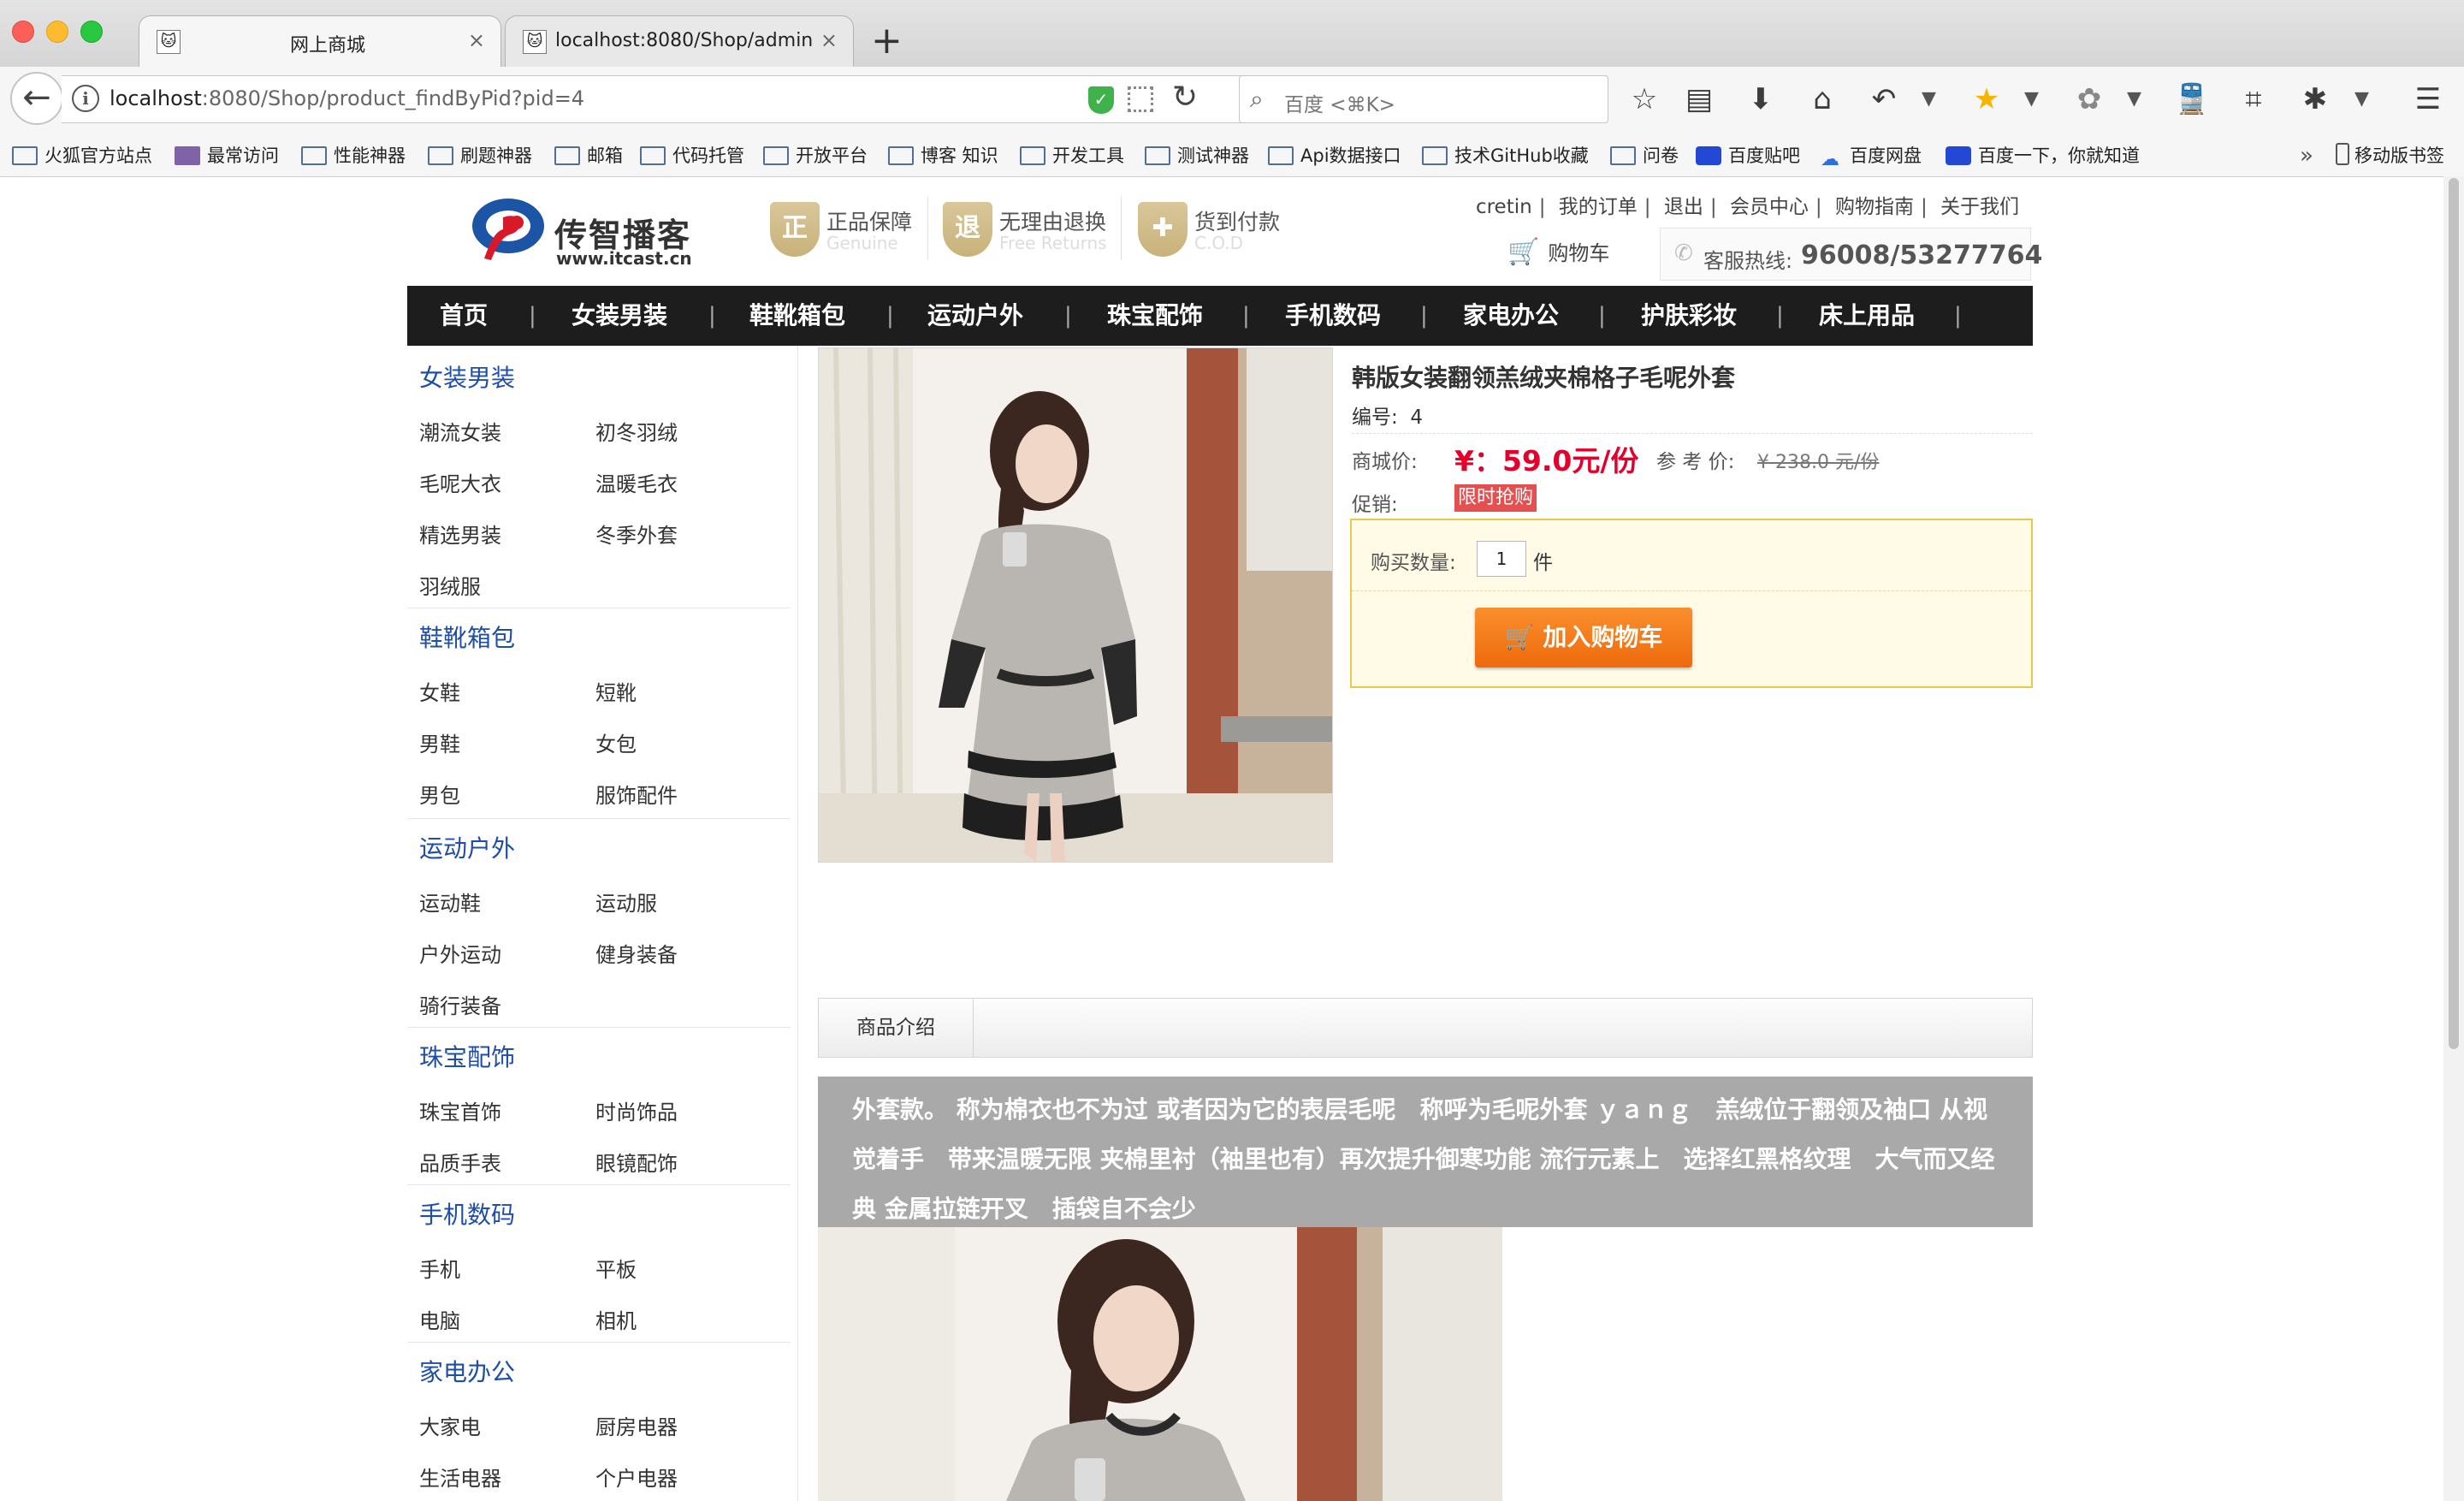  Describe the element at coordinates (460, 953) in the screenshot. I see `category-link: 户外运动` at that location.